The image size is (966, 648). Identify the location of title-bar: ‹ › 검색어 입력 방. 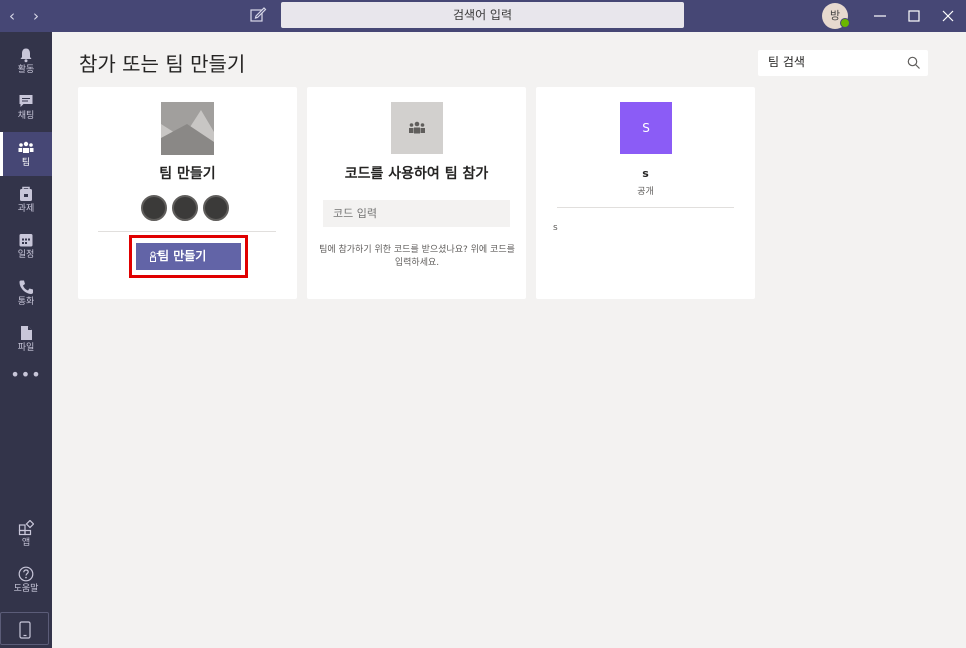
(483, 16).